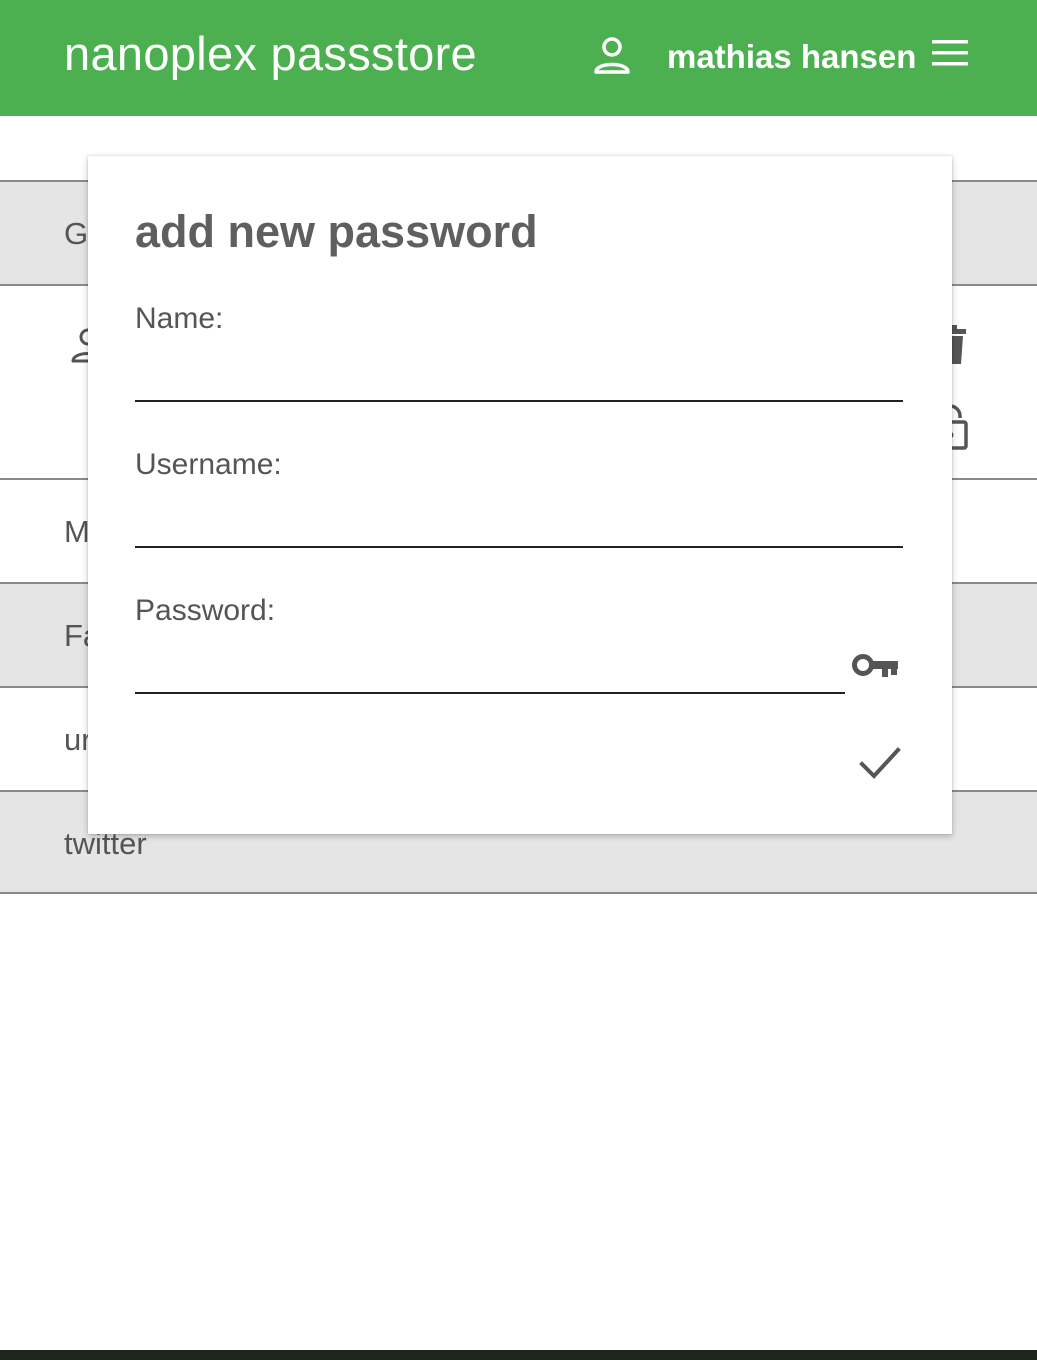 This screenshot has height=1360, width=1037. I want to click on list-item-label: G, so click(76, 233).